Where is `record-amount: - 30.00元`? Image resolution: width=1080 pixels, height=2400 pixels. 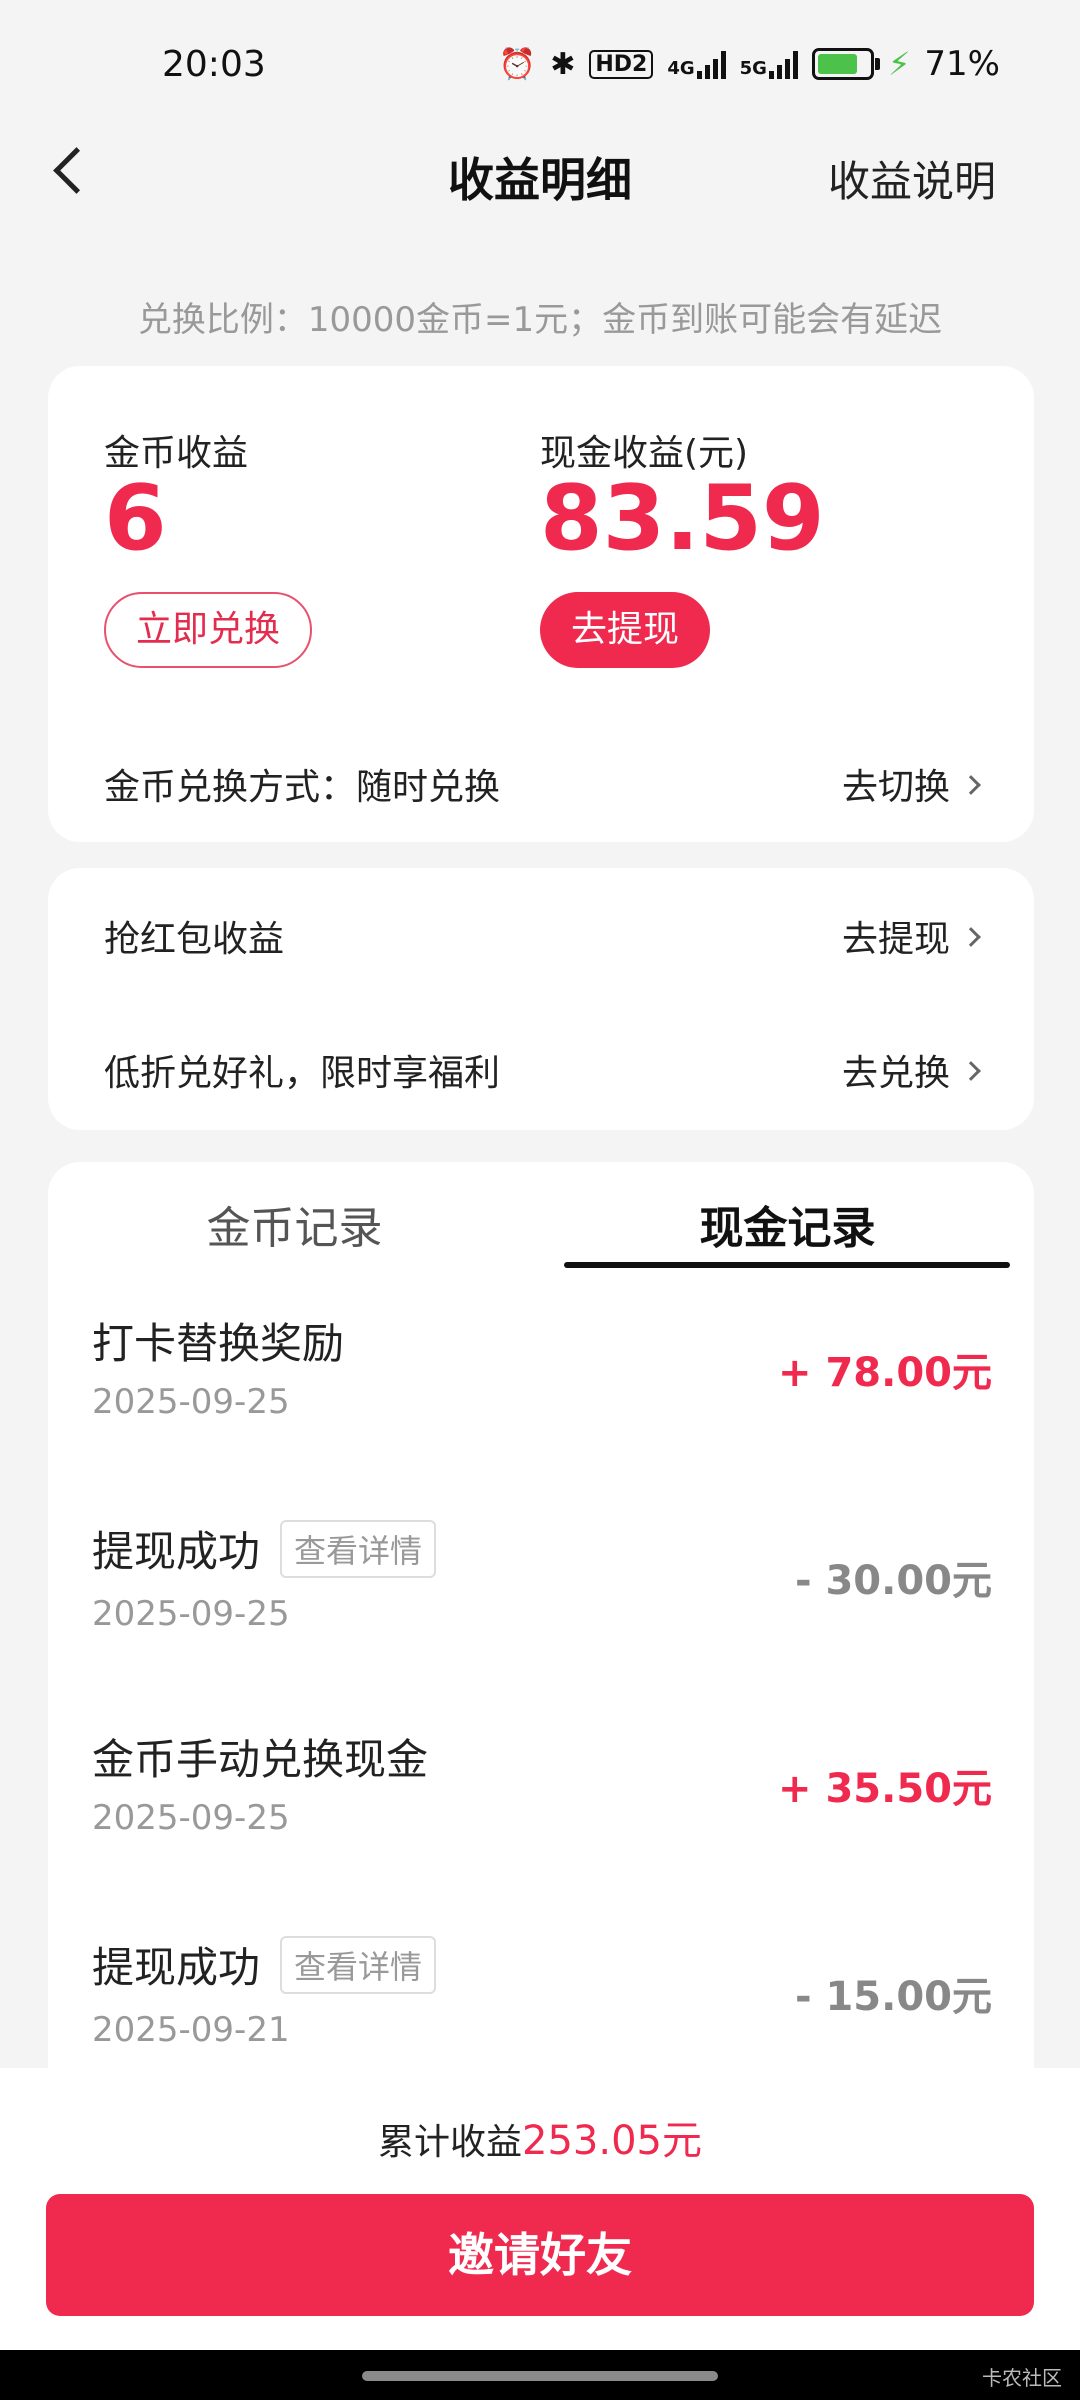
record-amount: - 30.00元 is located at coordinates (893, 1581).